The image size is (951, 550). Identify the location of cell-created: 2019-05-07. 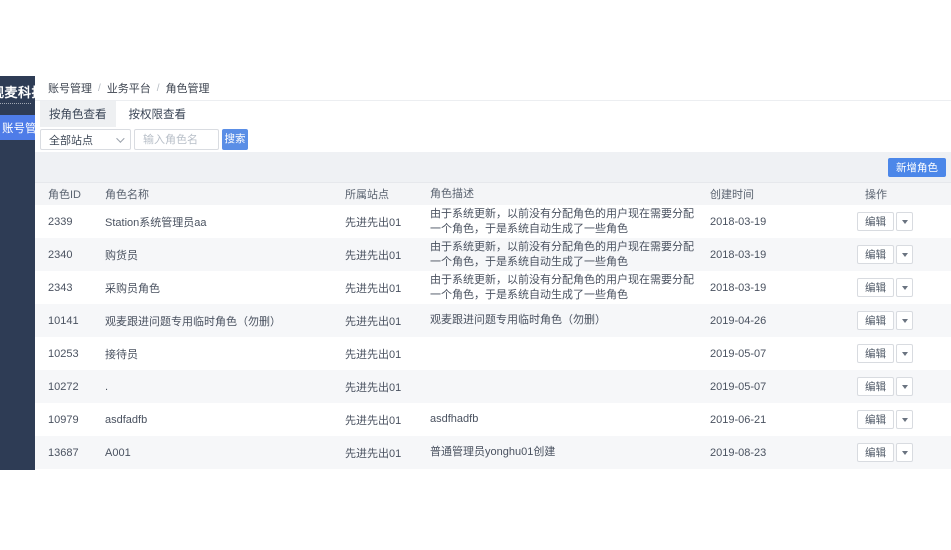
(738, 353).